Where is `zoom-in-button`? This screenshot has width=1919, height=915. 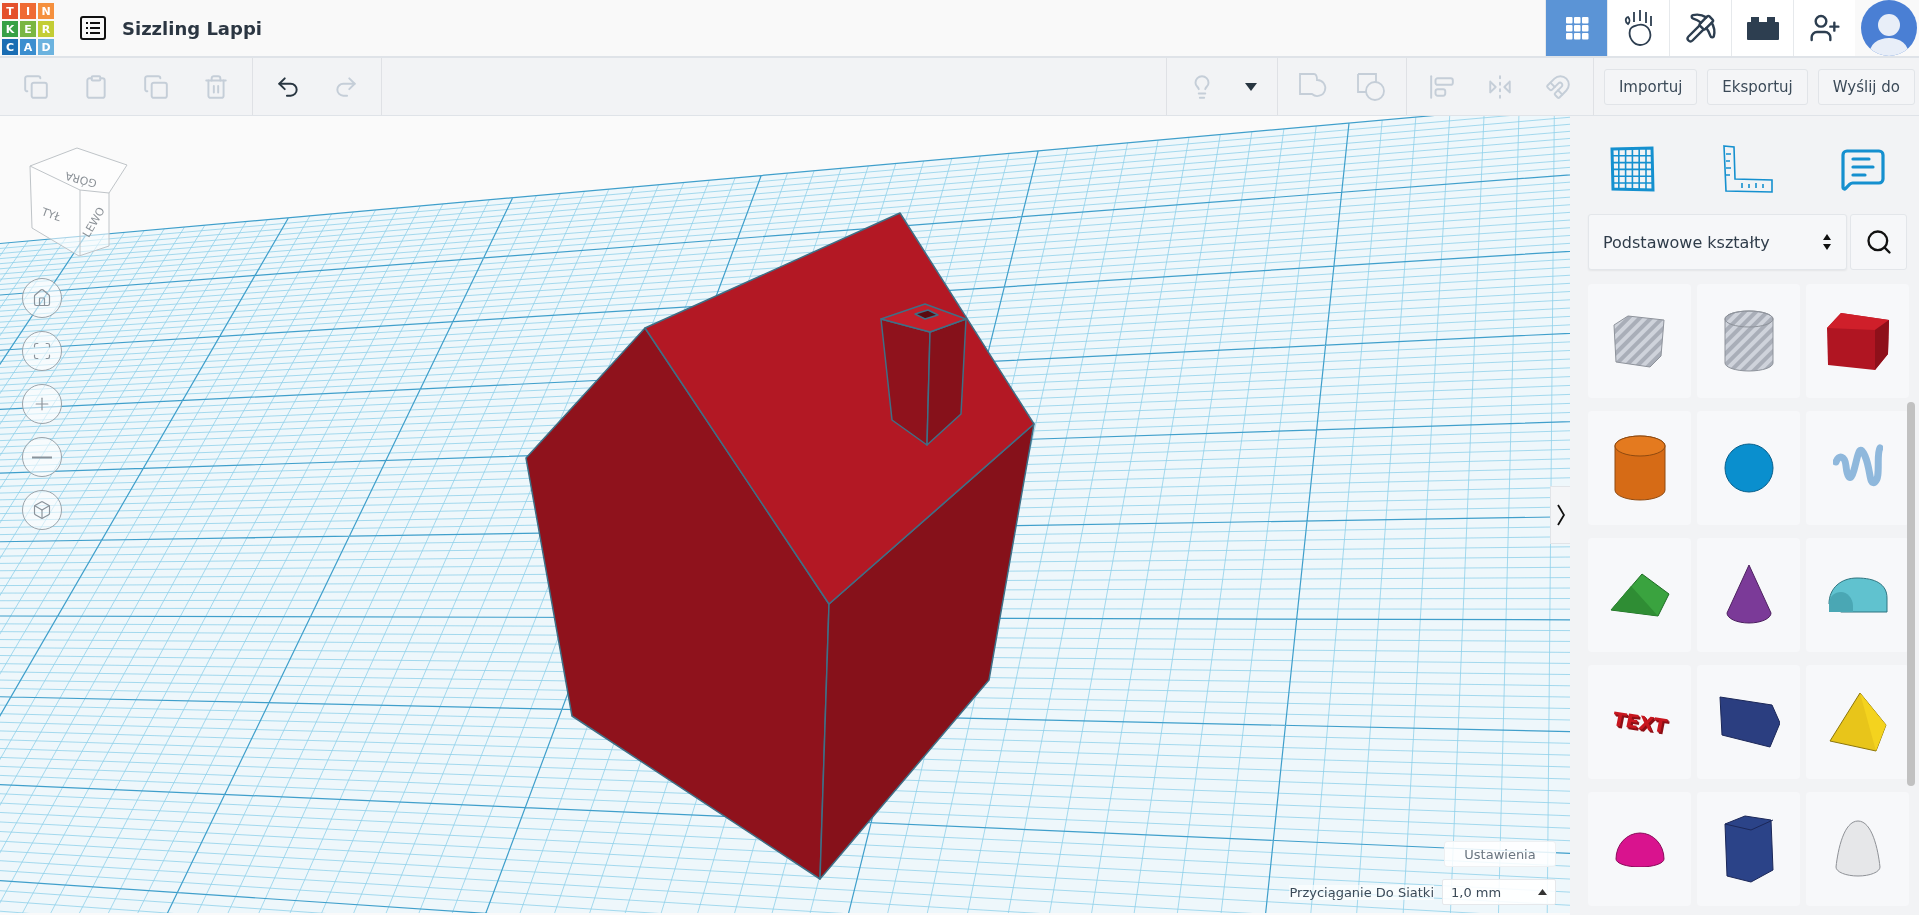 zoom-in-button is located at coordinates (42, 404).